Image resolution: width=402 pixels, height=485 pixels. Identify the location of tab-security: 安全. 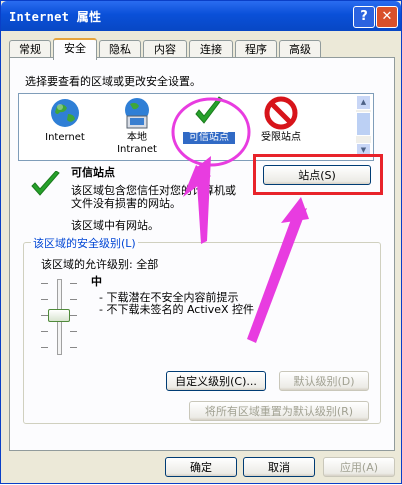
(75, 49).